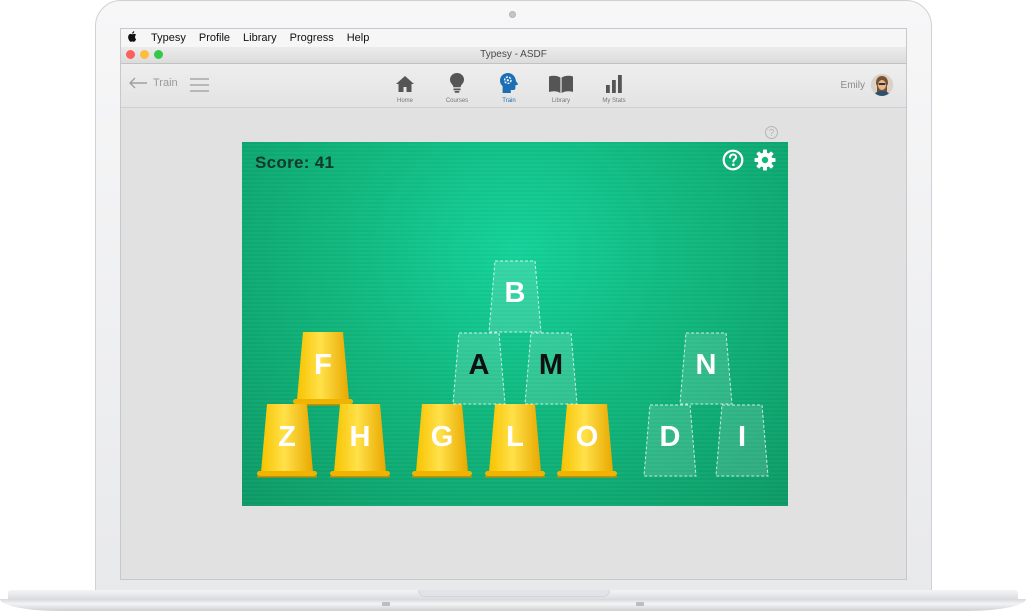  I want to click on nav-my-stats-label: My Stats, so click(614, 101).